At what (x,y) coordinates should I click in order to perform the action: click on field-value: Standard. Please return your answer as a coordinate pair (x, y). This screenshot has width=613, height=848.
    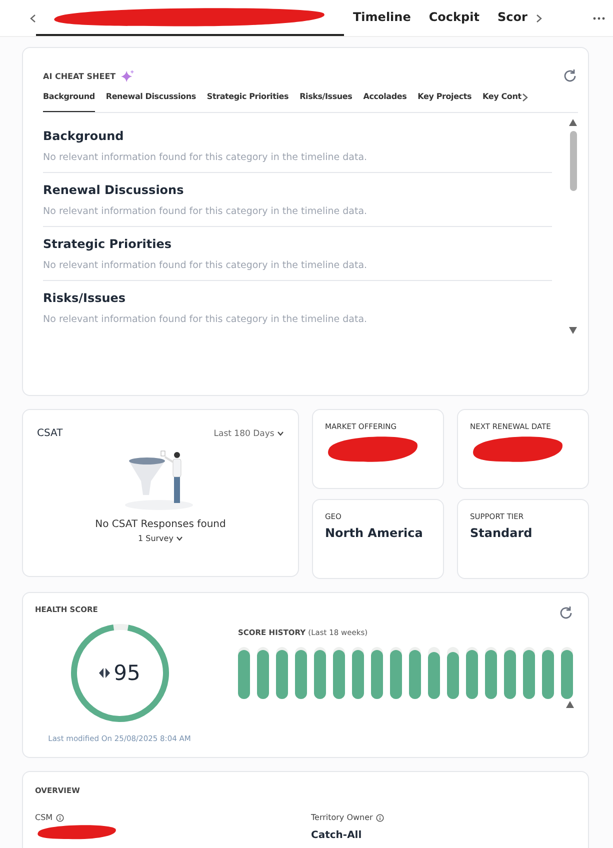
    Looking at the image, I should click on (502, 533).